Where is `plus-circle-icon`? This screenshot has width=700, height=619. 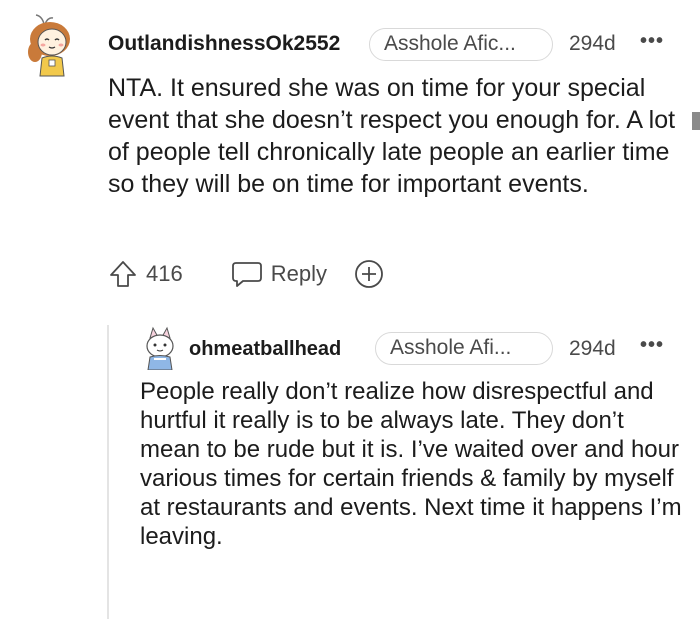
plus-circle-icon is located at coordinates (369, 274).